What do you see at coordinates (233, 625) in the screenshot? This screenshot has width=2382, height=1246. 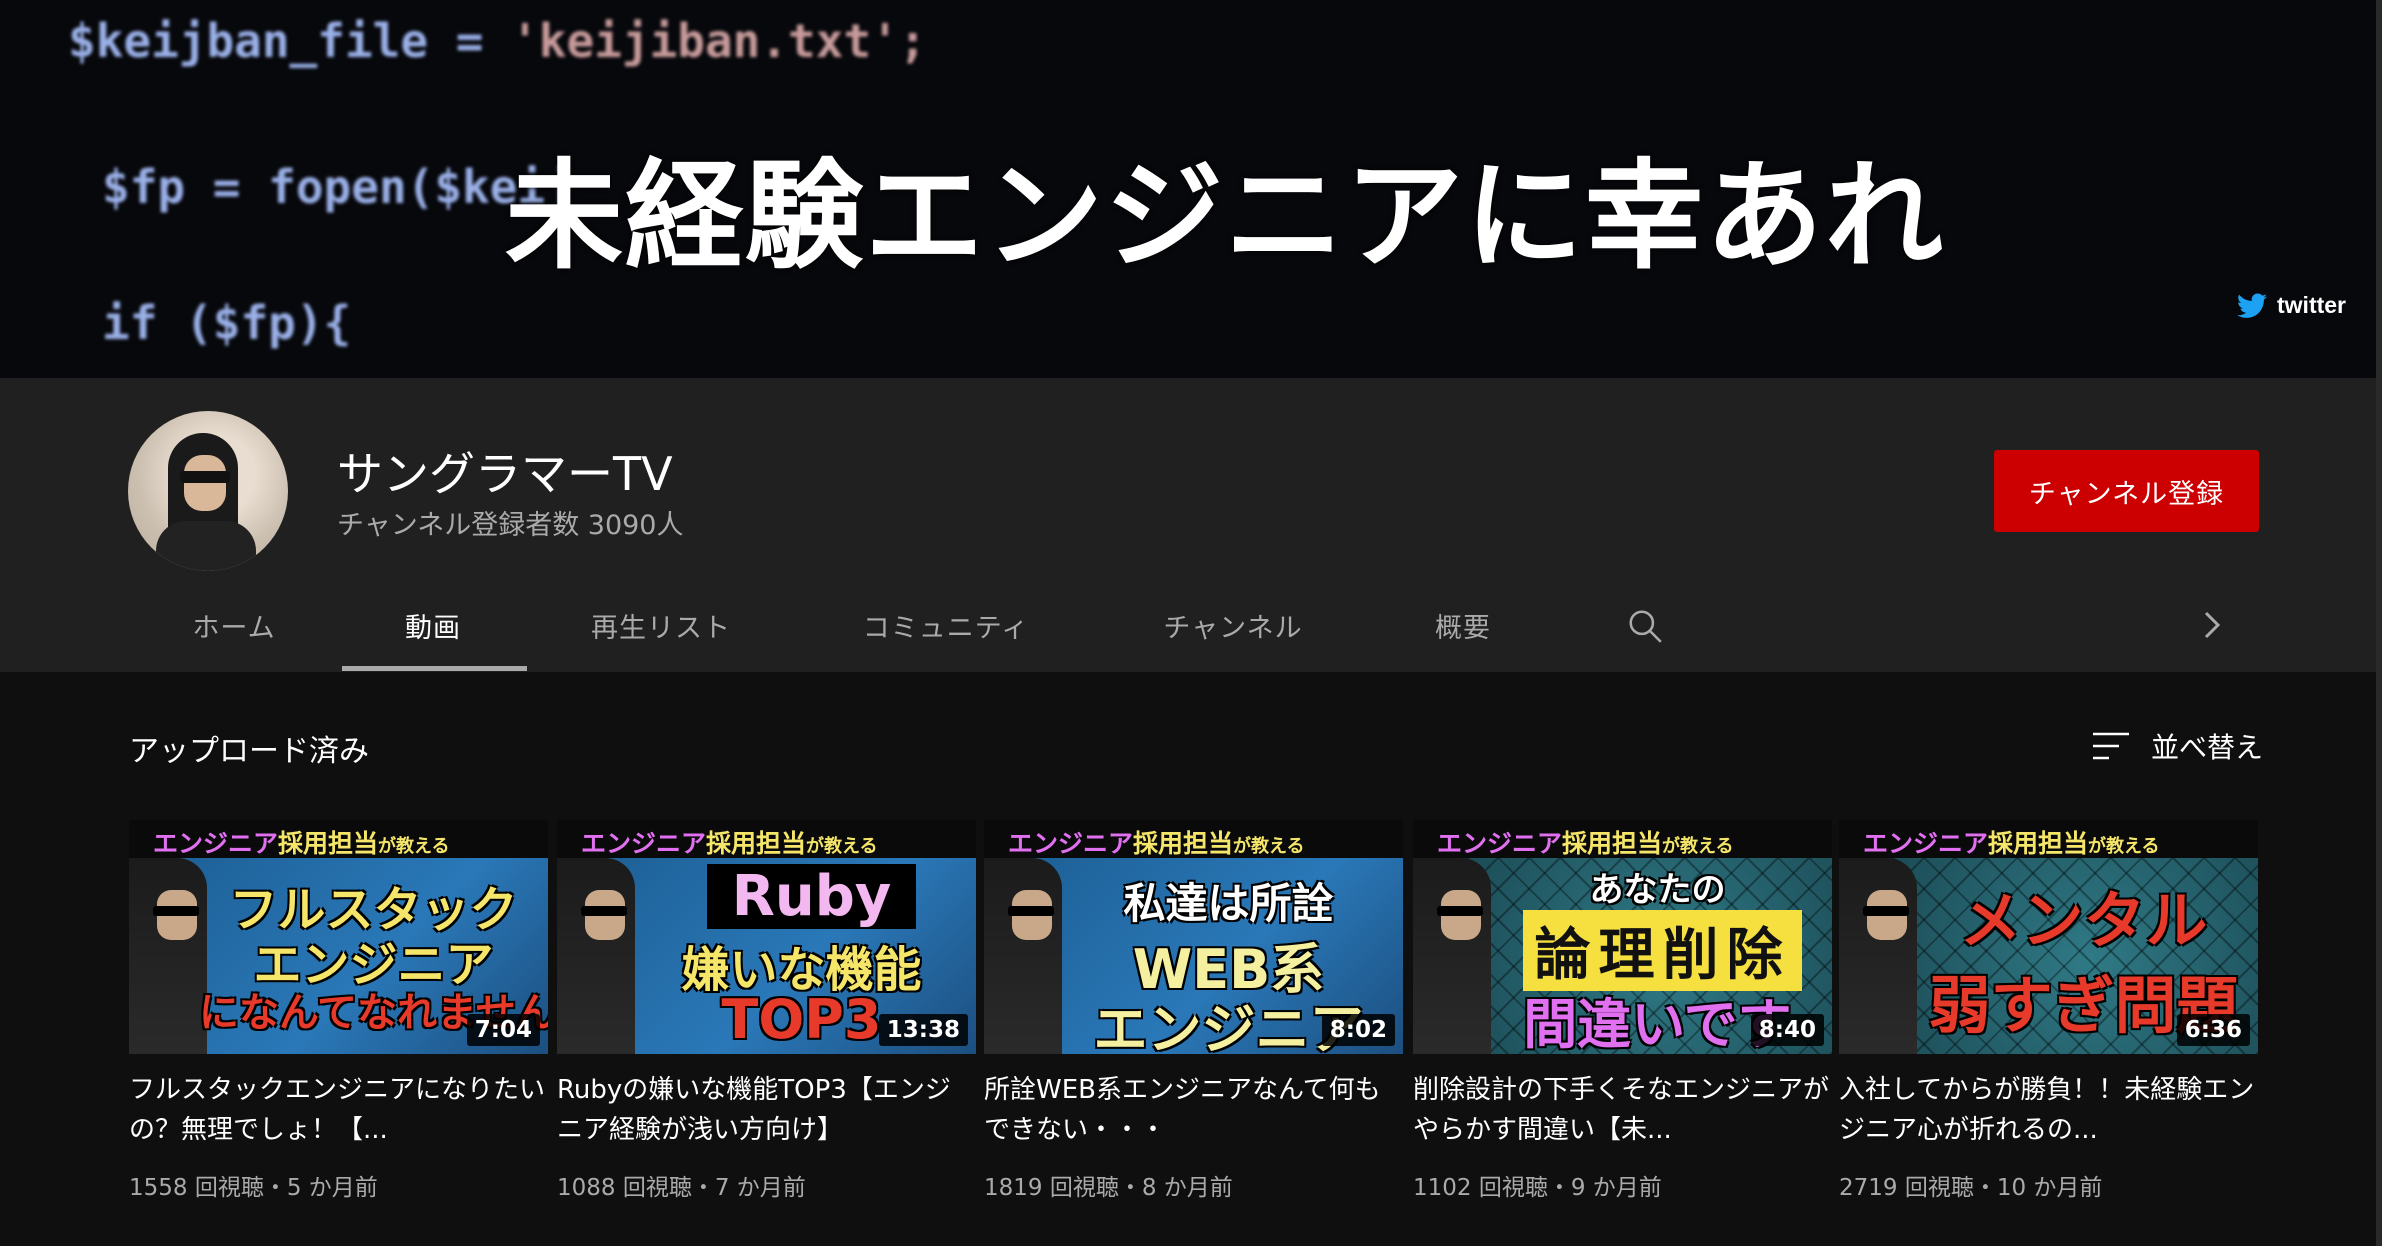 I see `tab-home: ホーム` at bounding box center [233, 625].